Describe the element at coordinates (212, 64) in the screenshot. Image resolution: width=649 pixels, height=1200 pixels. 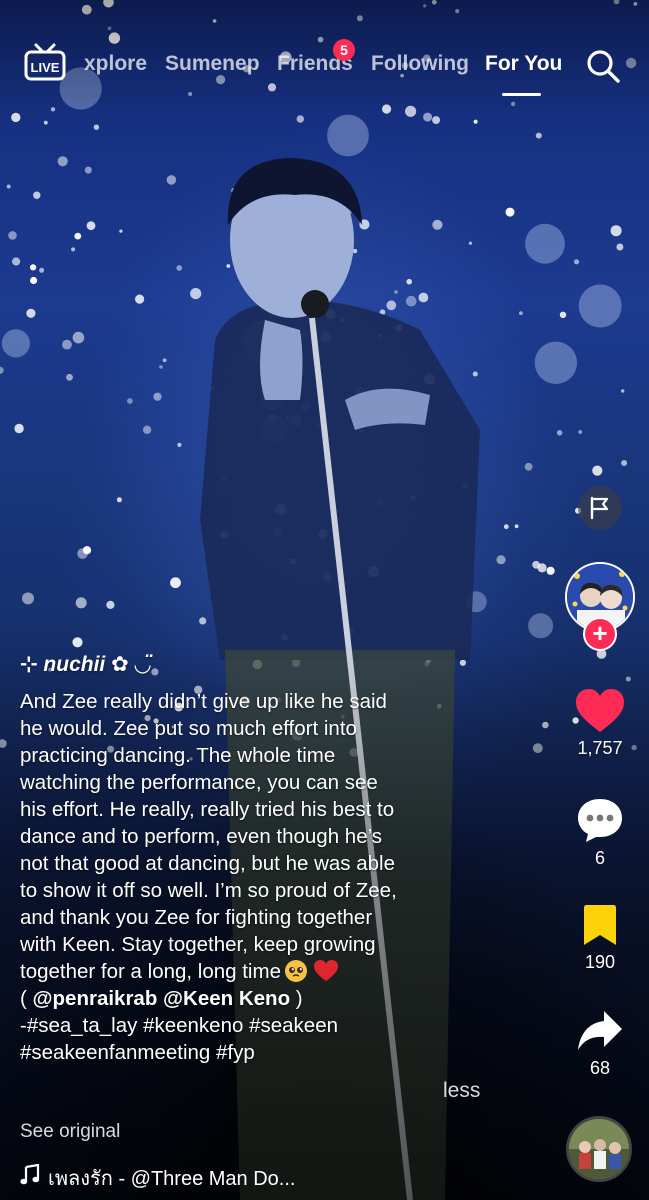
I see `tab-sumenep: Sumenep` at that location.